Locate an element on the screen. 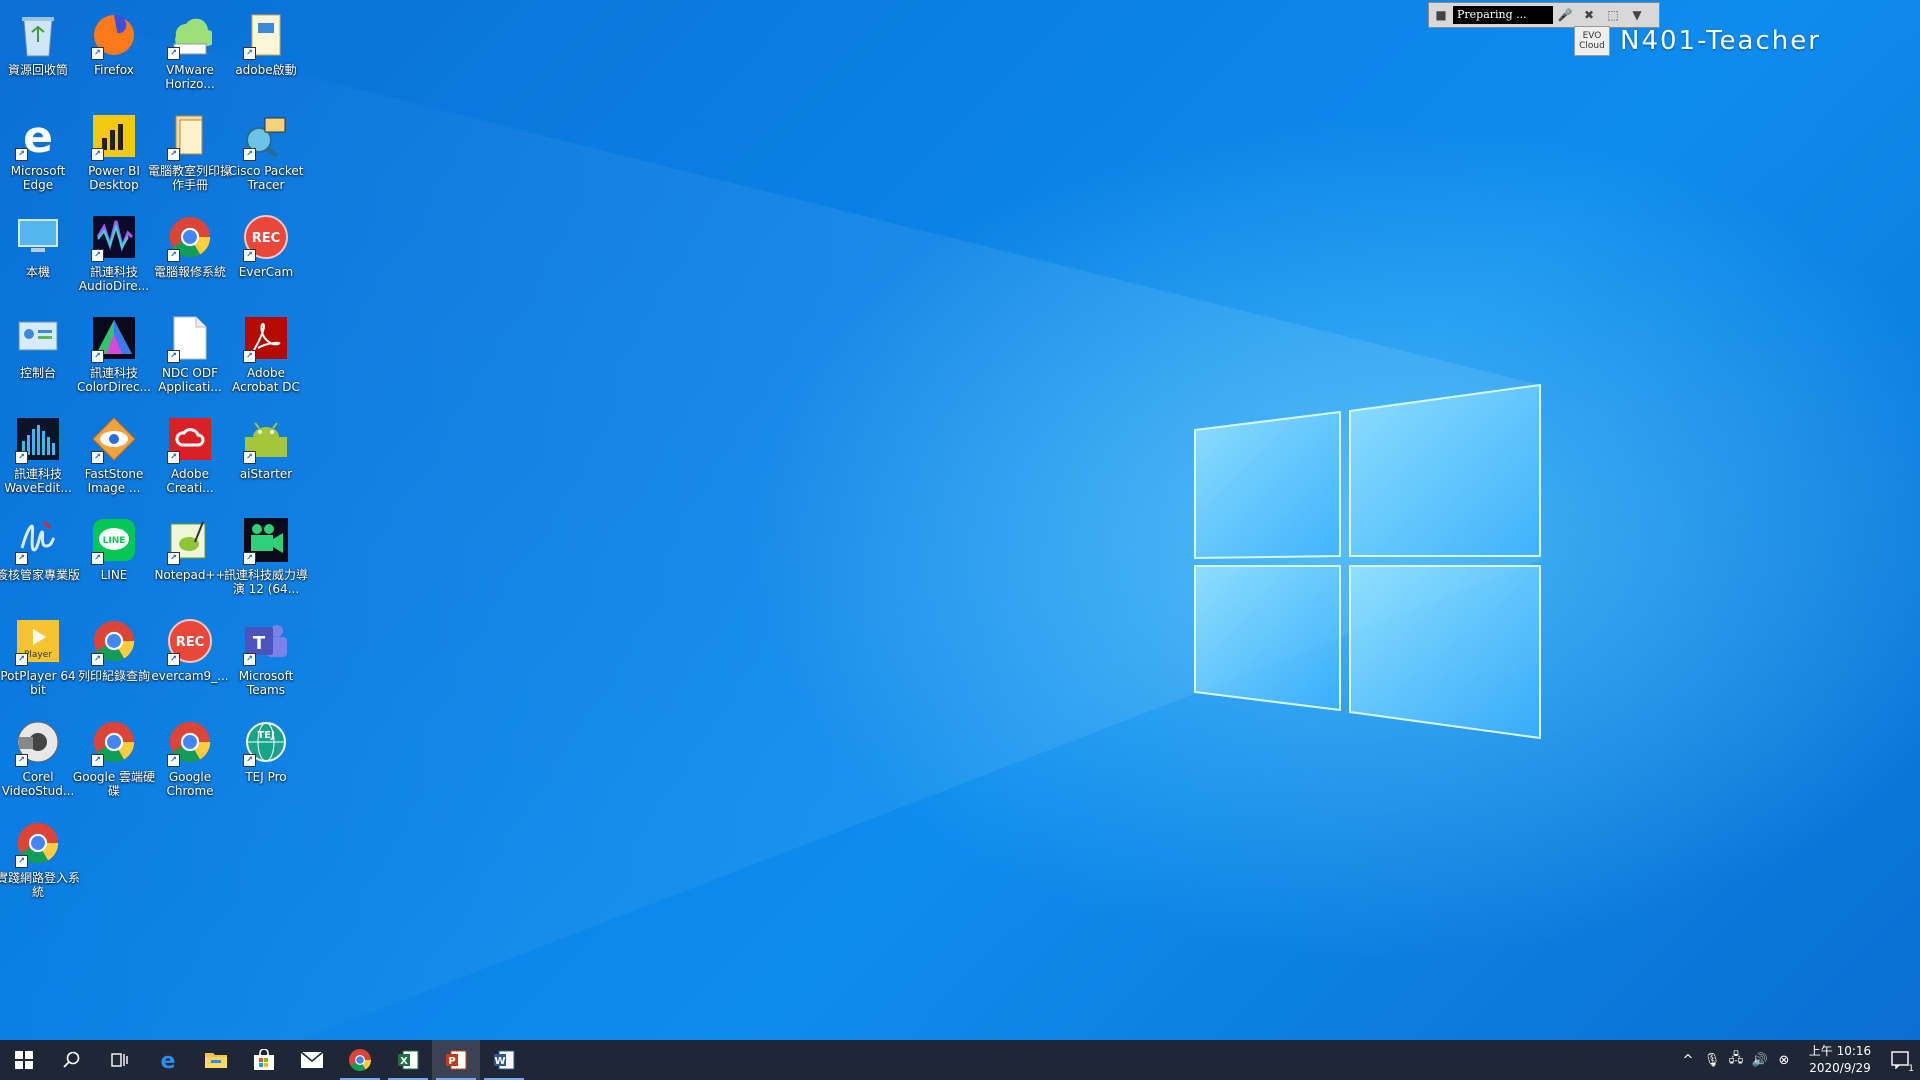 This screenshot has height=1080, width=1920. desktop-icon-label: TEJ Pro is located at coordinates (266, 777).